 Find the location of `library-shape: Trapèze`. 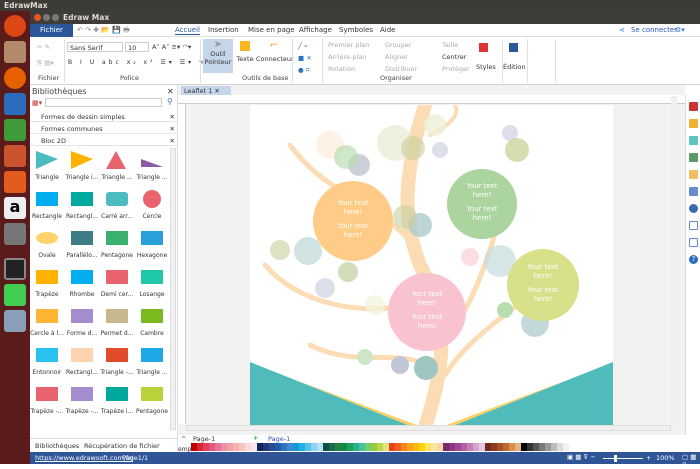

library-shape: Trapèze is located at coordinates (47, 282).